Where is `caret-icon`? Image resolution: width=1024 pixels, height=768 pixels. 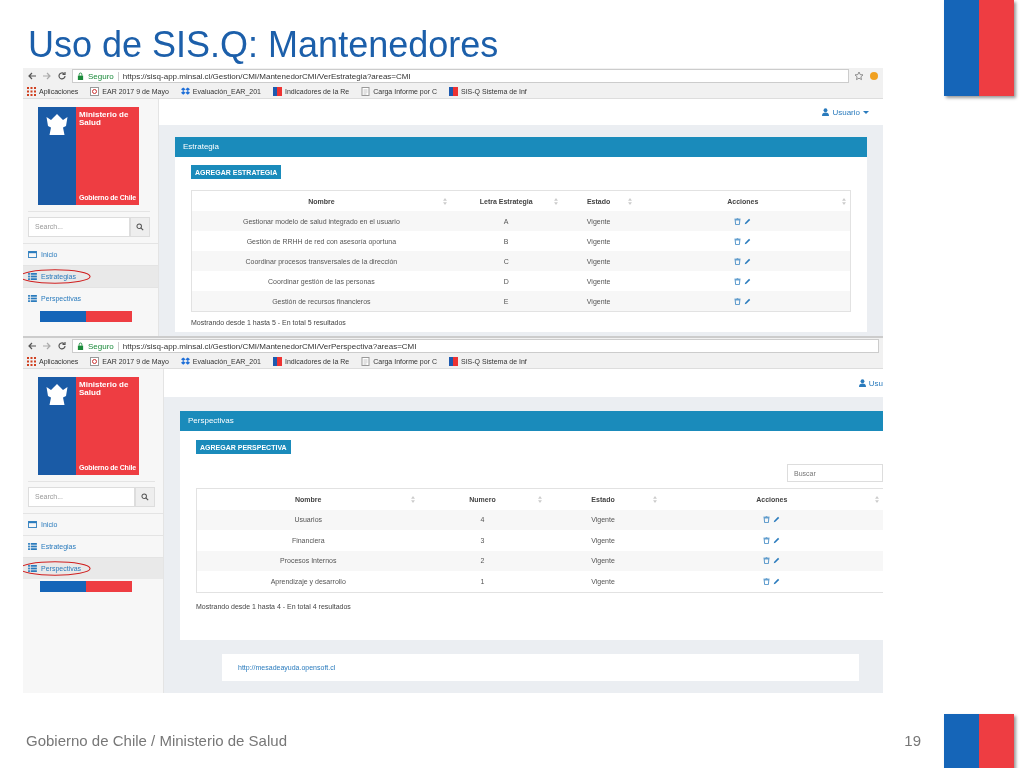 caret-icon is located at coordinates (866, 112).